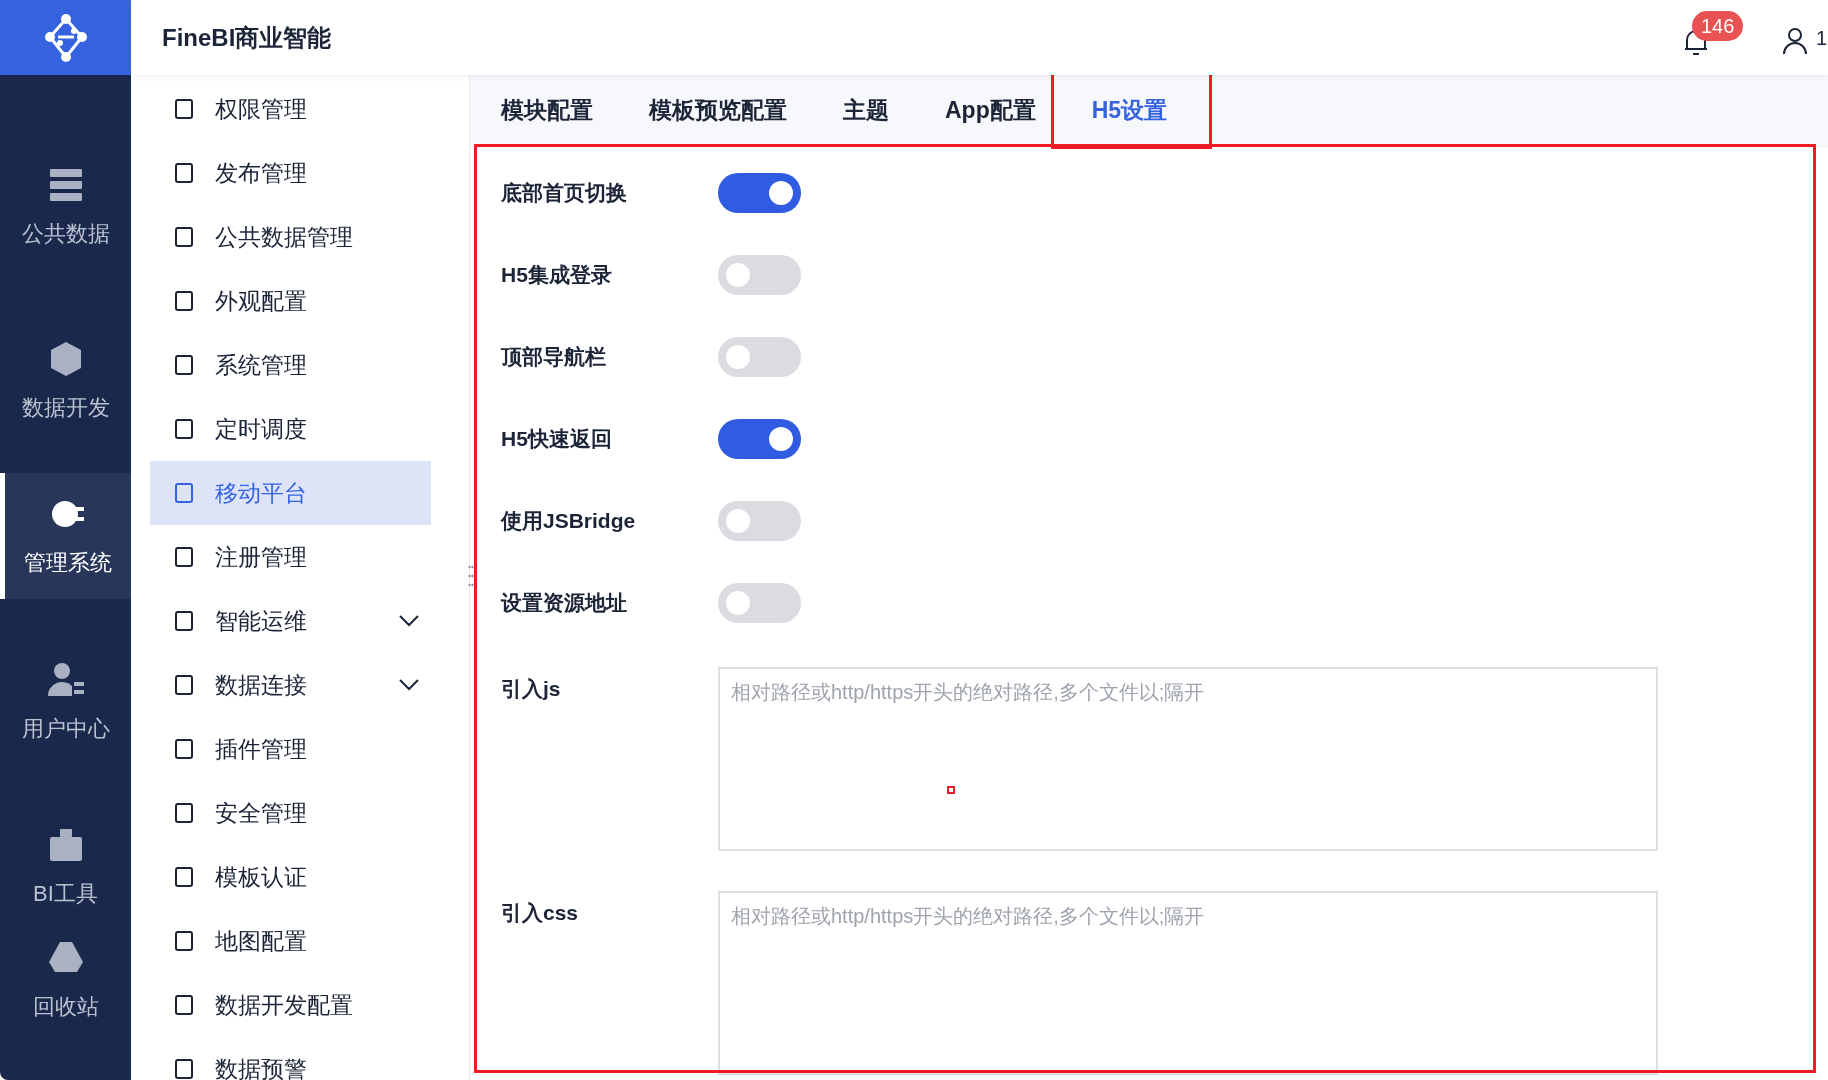 The height and width of the screenshot is (1080, 1828). I want to click on sidebar-item: 注册管理, so click(290, 557).